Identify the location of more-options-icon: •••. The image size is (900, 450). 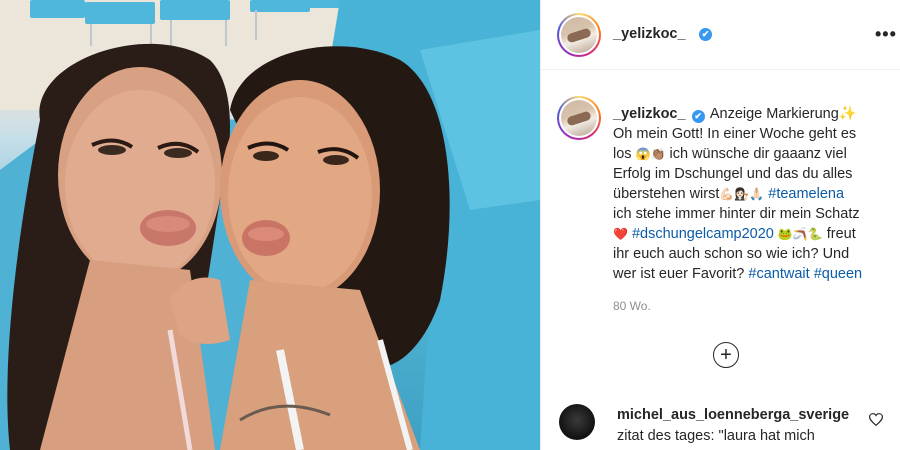
(886, 34).